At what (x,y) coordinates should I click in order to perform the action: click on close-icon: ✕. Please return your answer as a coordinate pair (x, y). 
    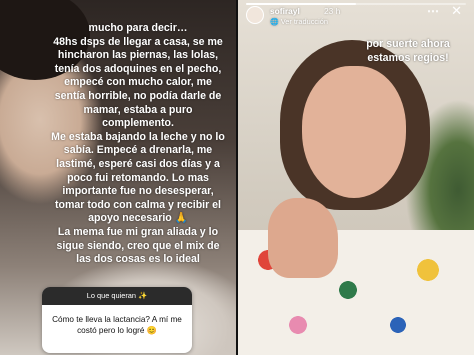
    Looking at the image, I should click on (456, 11).